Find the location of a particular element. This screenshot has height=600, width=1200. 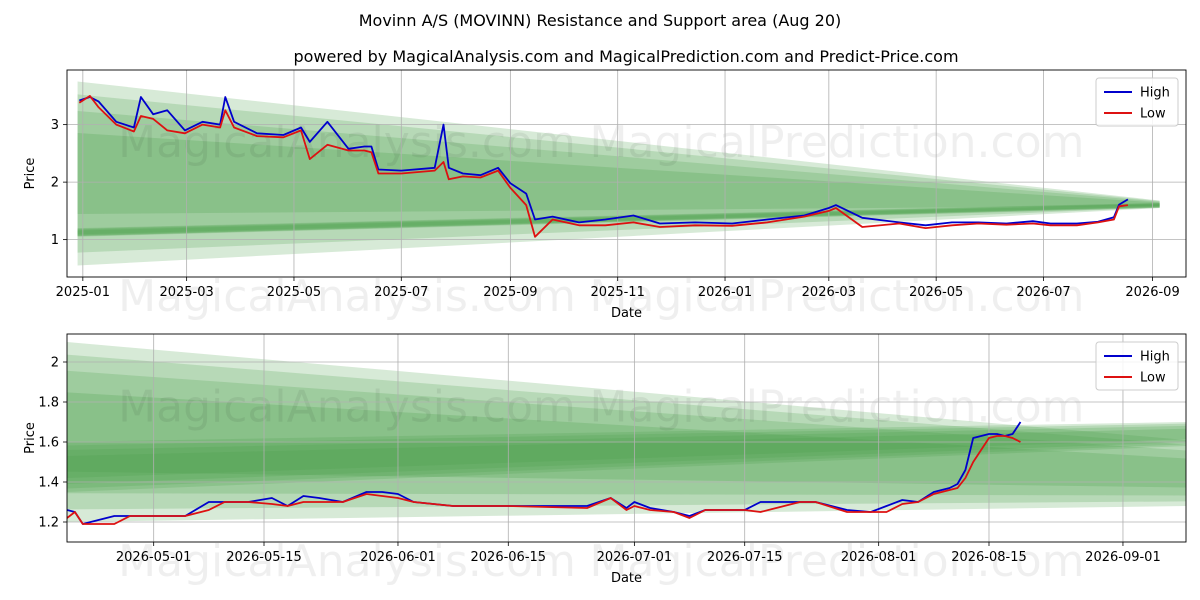

x-tick-label: 2026-07 is located at coordinates (1043, 292).